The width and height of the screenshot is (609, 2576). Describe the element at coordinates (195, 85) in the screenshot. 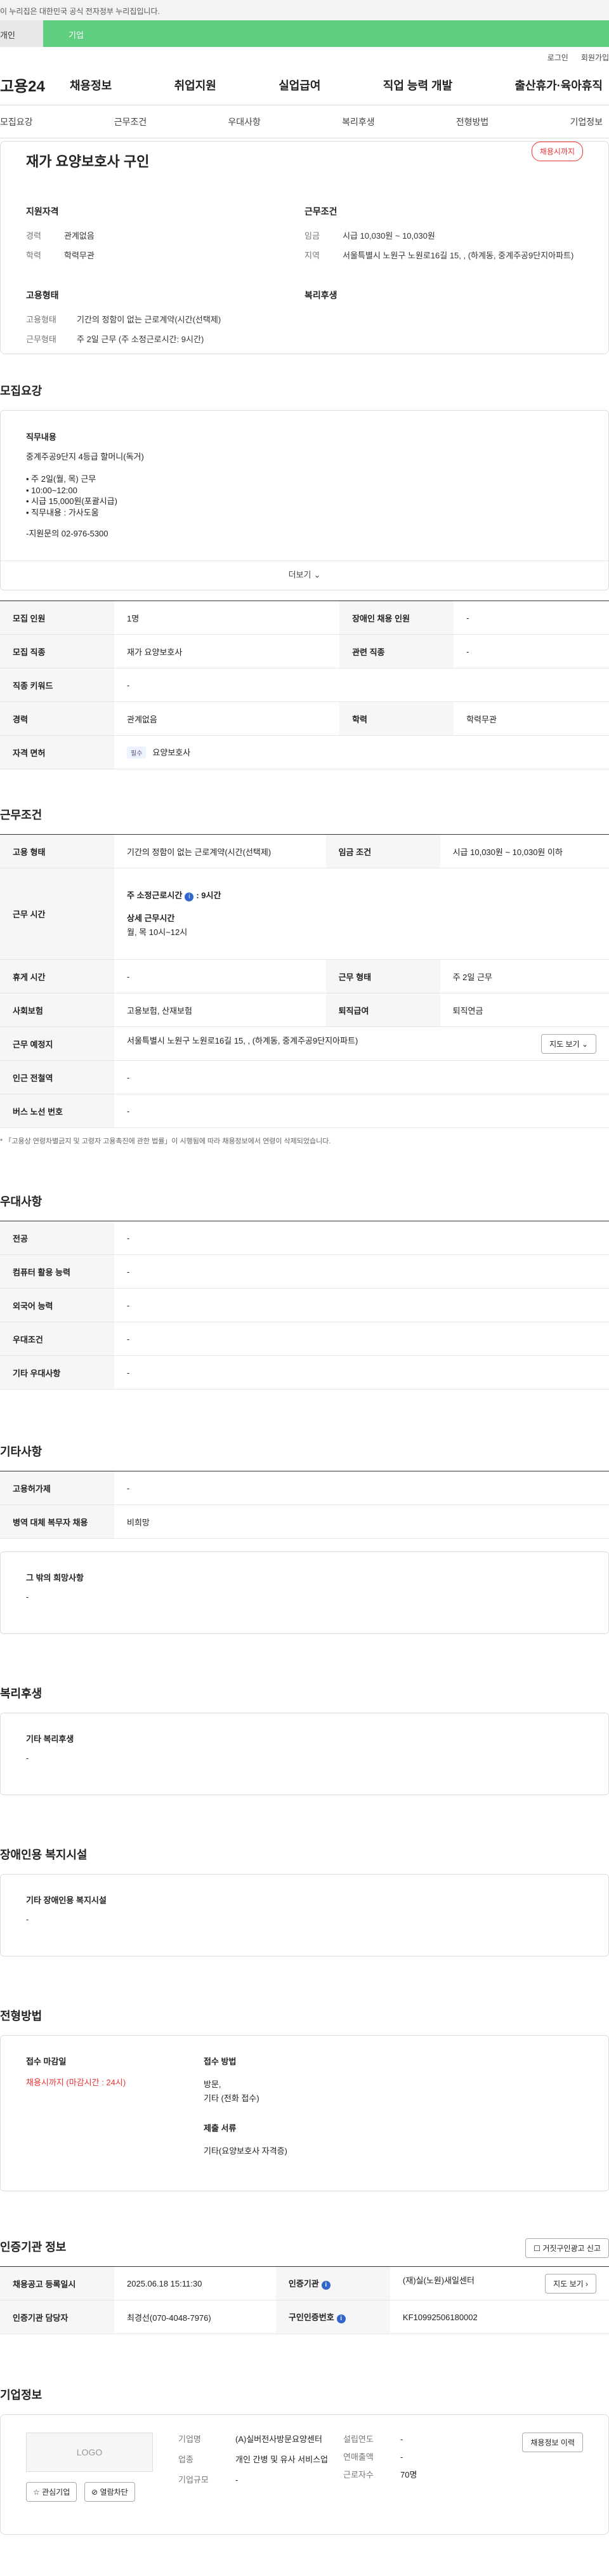

I see `gnb-support: 취업지원` at that location.